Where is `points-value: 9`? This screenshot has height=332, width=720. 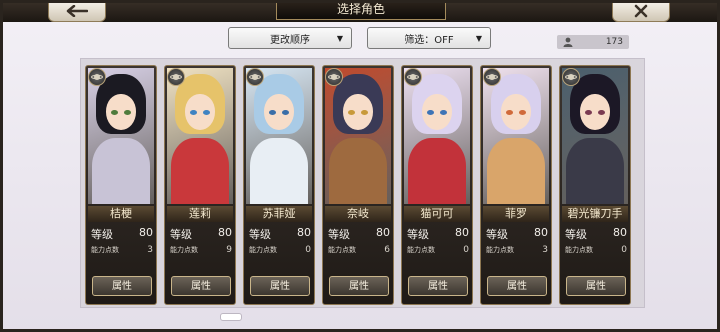
points-value: 9 is located at coordinates (229, 250).